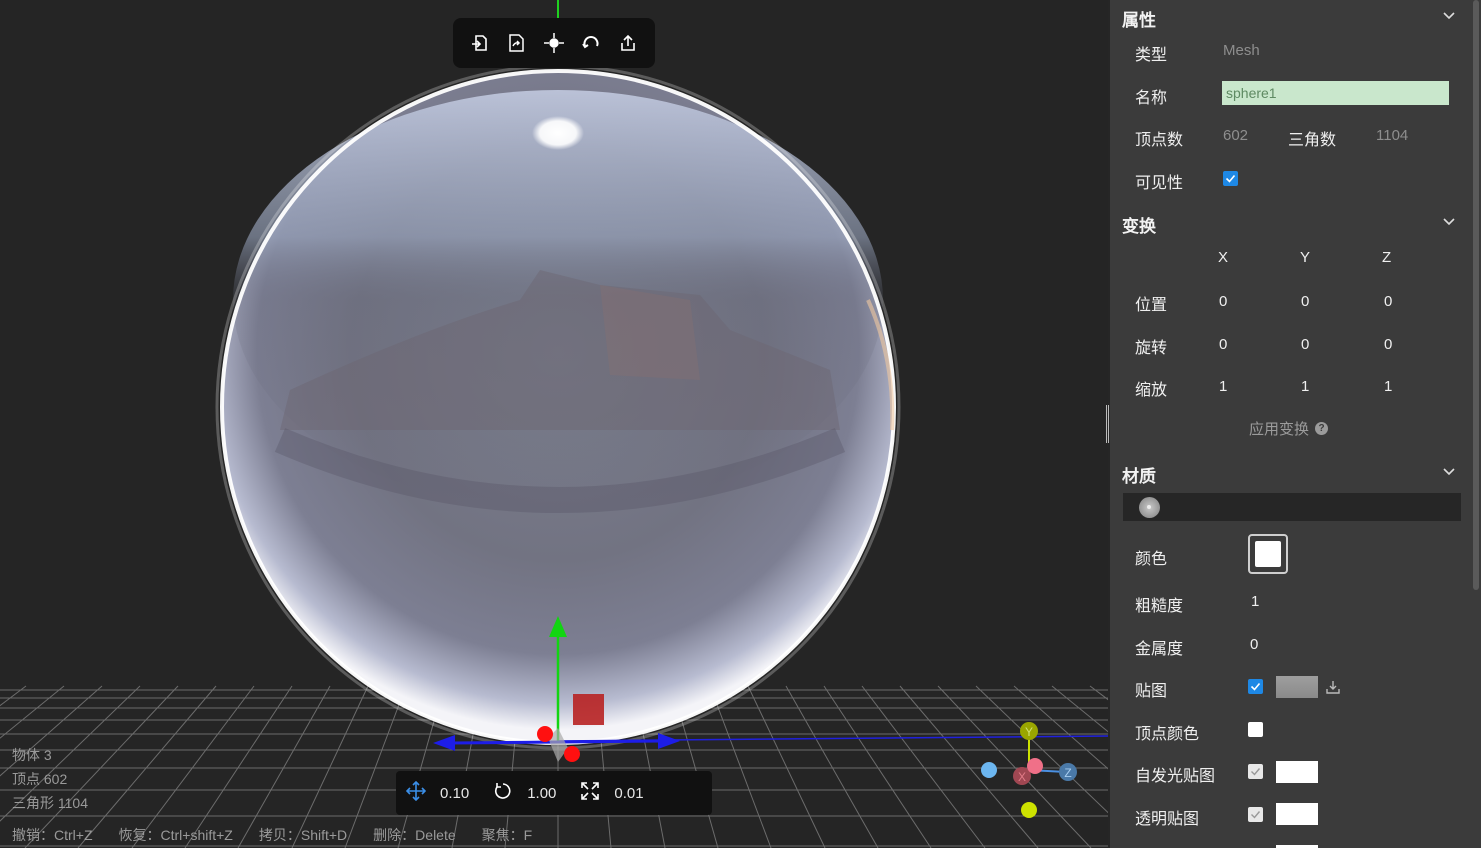  What do you see at coordinates (1255, 686) in the screenshot?
I see `map-checkbox` at bounding box center [1255, 686].